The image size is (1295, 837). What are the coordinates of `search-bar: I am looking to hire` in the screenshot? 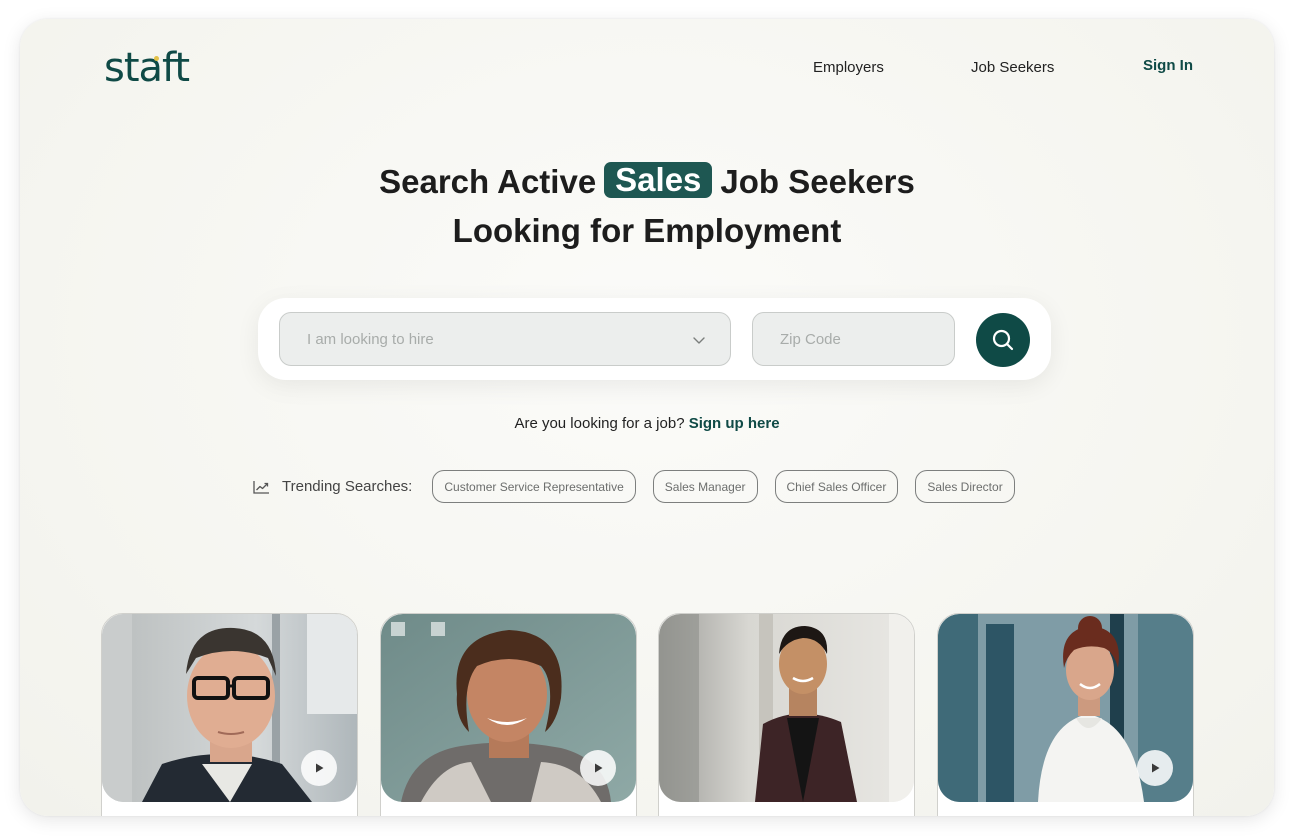 It's located at (654, 339).